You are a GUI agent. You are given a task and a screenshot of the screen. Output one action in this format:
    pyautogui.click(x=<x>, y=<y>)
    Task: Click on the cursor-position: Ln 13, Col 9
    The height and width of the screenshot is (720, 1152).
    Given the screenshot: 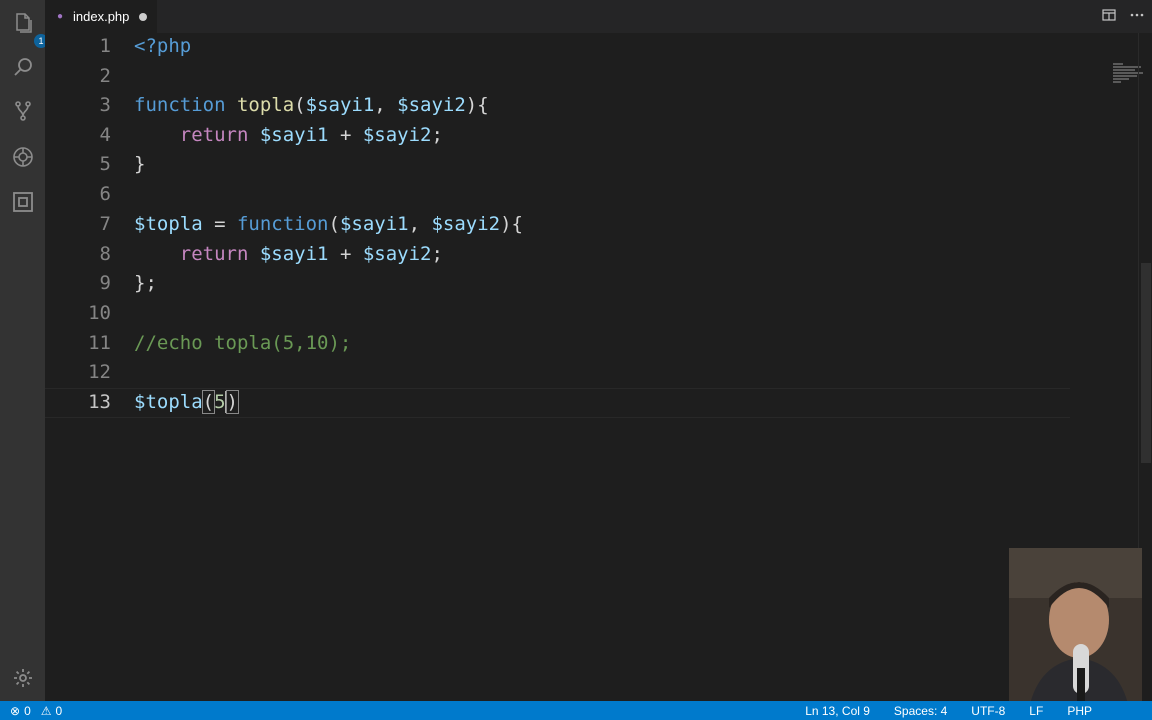 What is the action you would take?
    pyautogui.click(x=837, y=711)
    